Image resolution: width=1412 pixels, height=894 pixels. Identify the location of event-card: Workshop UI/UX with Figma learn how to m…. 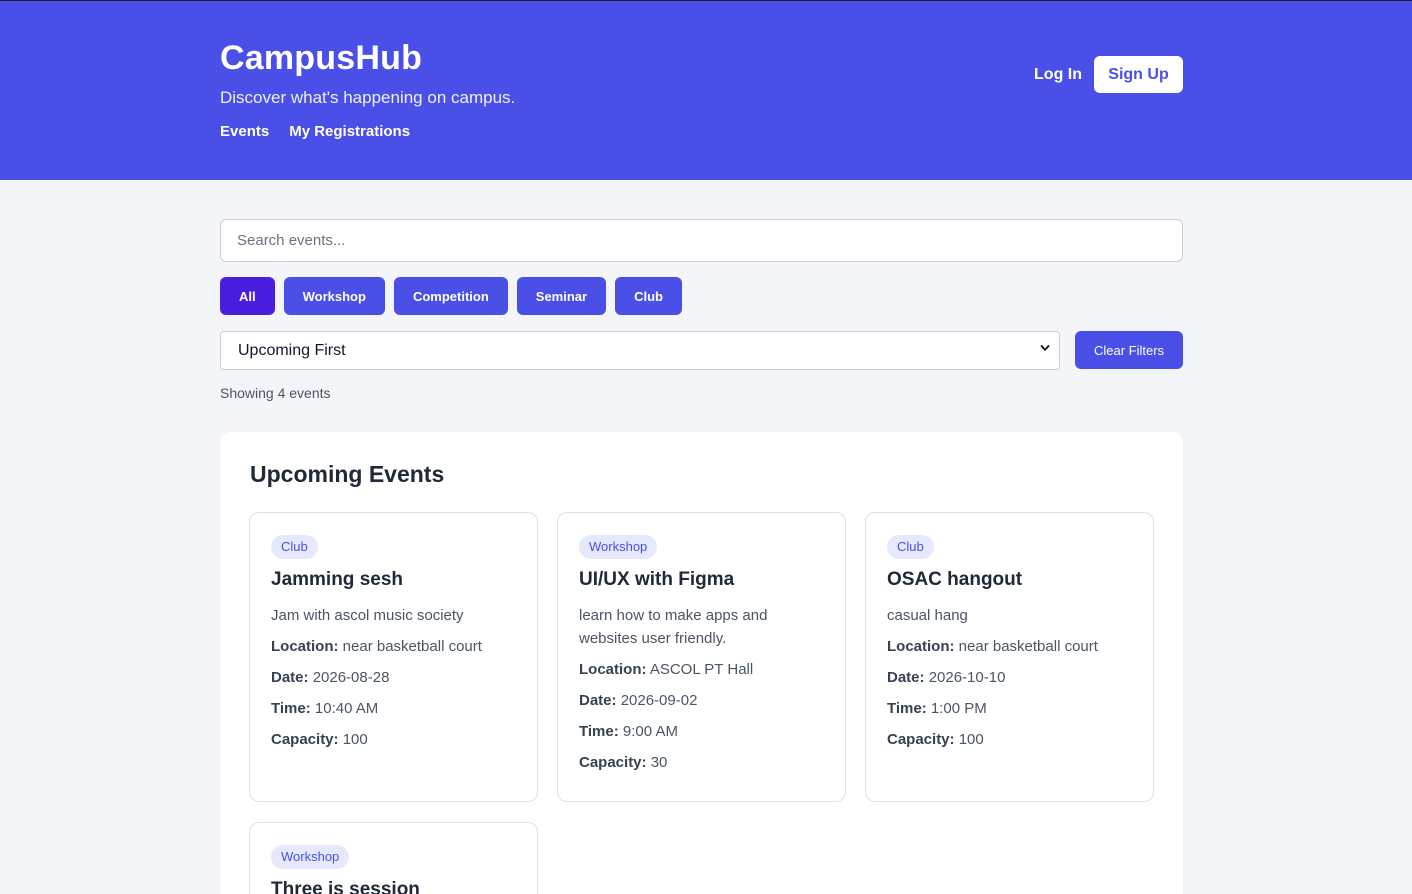
(701, 657).